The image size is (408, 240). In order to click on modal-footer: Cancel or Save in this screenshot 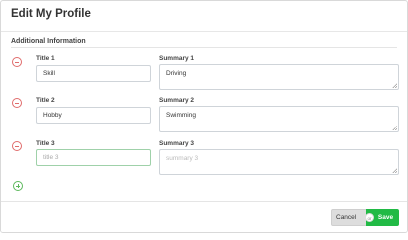, I will do `click(204, 216)`.